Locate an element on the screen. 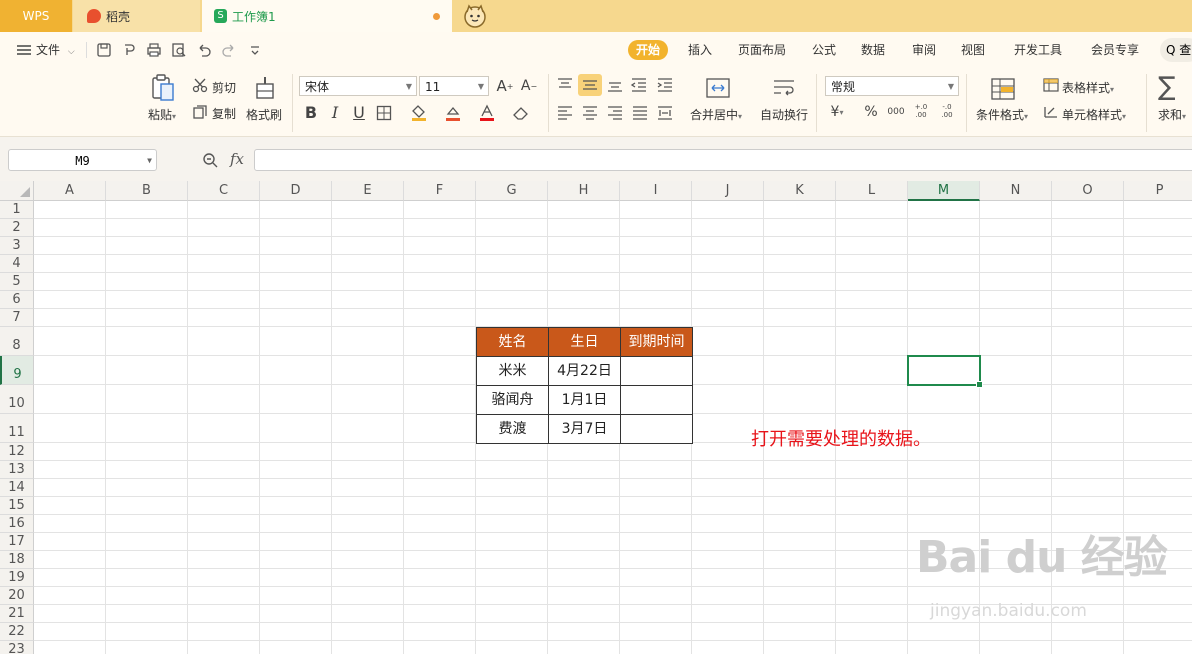 The height and width of the screenshot is (654, 1192). insert-function-button: fx is located at coordinates (237, 159).